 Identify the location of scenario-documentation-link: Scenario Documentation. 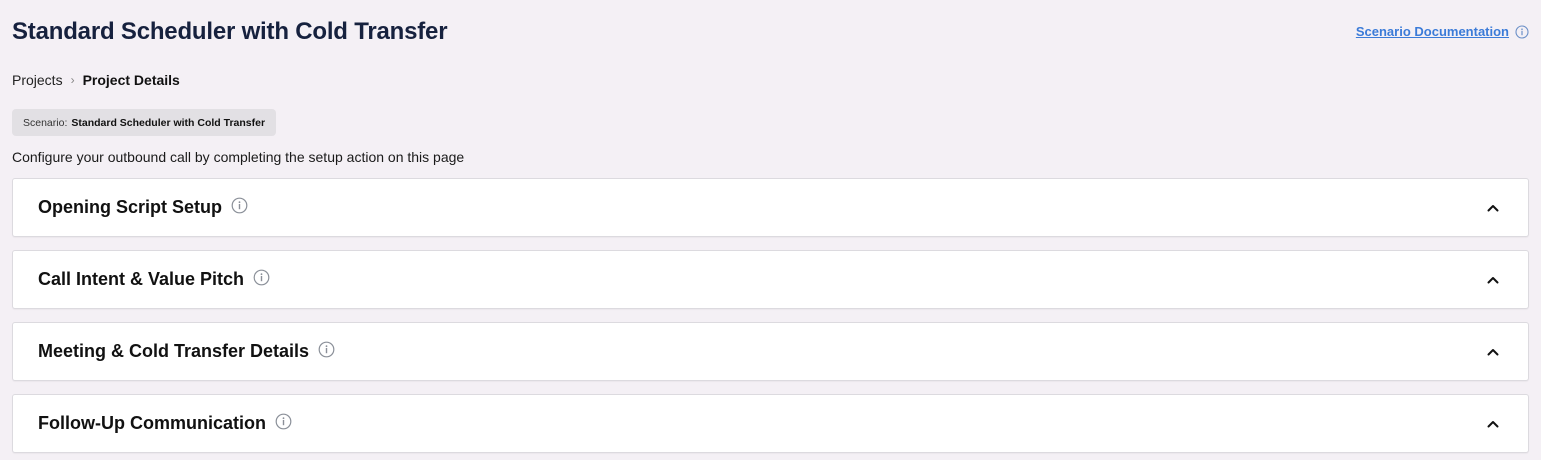
(1432, 31).